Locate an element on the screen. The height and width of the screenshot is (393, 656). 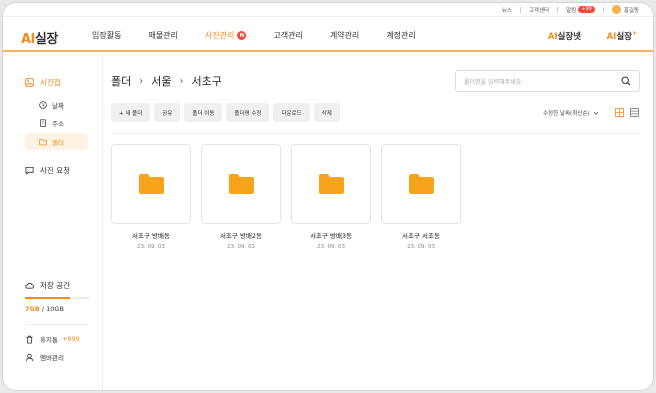
menu-item-photos: 사진관리 N is located at coordinates (225, 35).